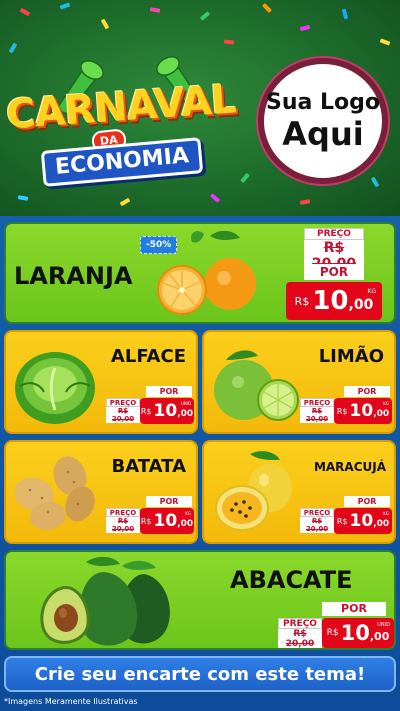 The image size is (400, 711). I want to click on product-card-maracuja: MARACUJÁ POR PREÇO R$ 20,00 R$ 10 ,00 KG, so click(299, 492).